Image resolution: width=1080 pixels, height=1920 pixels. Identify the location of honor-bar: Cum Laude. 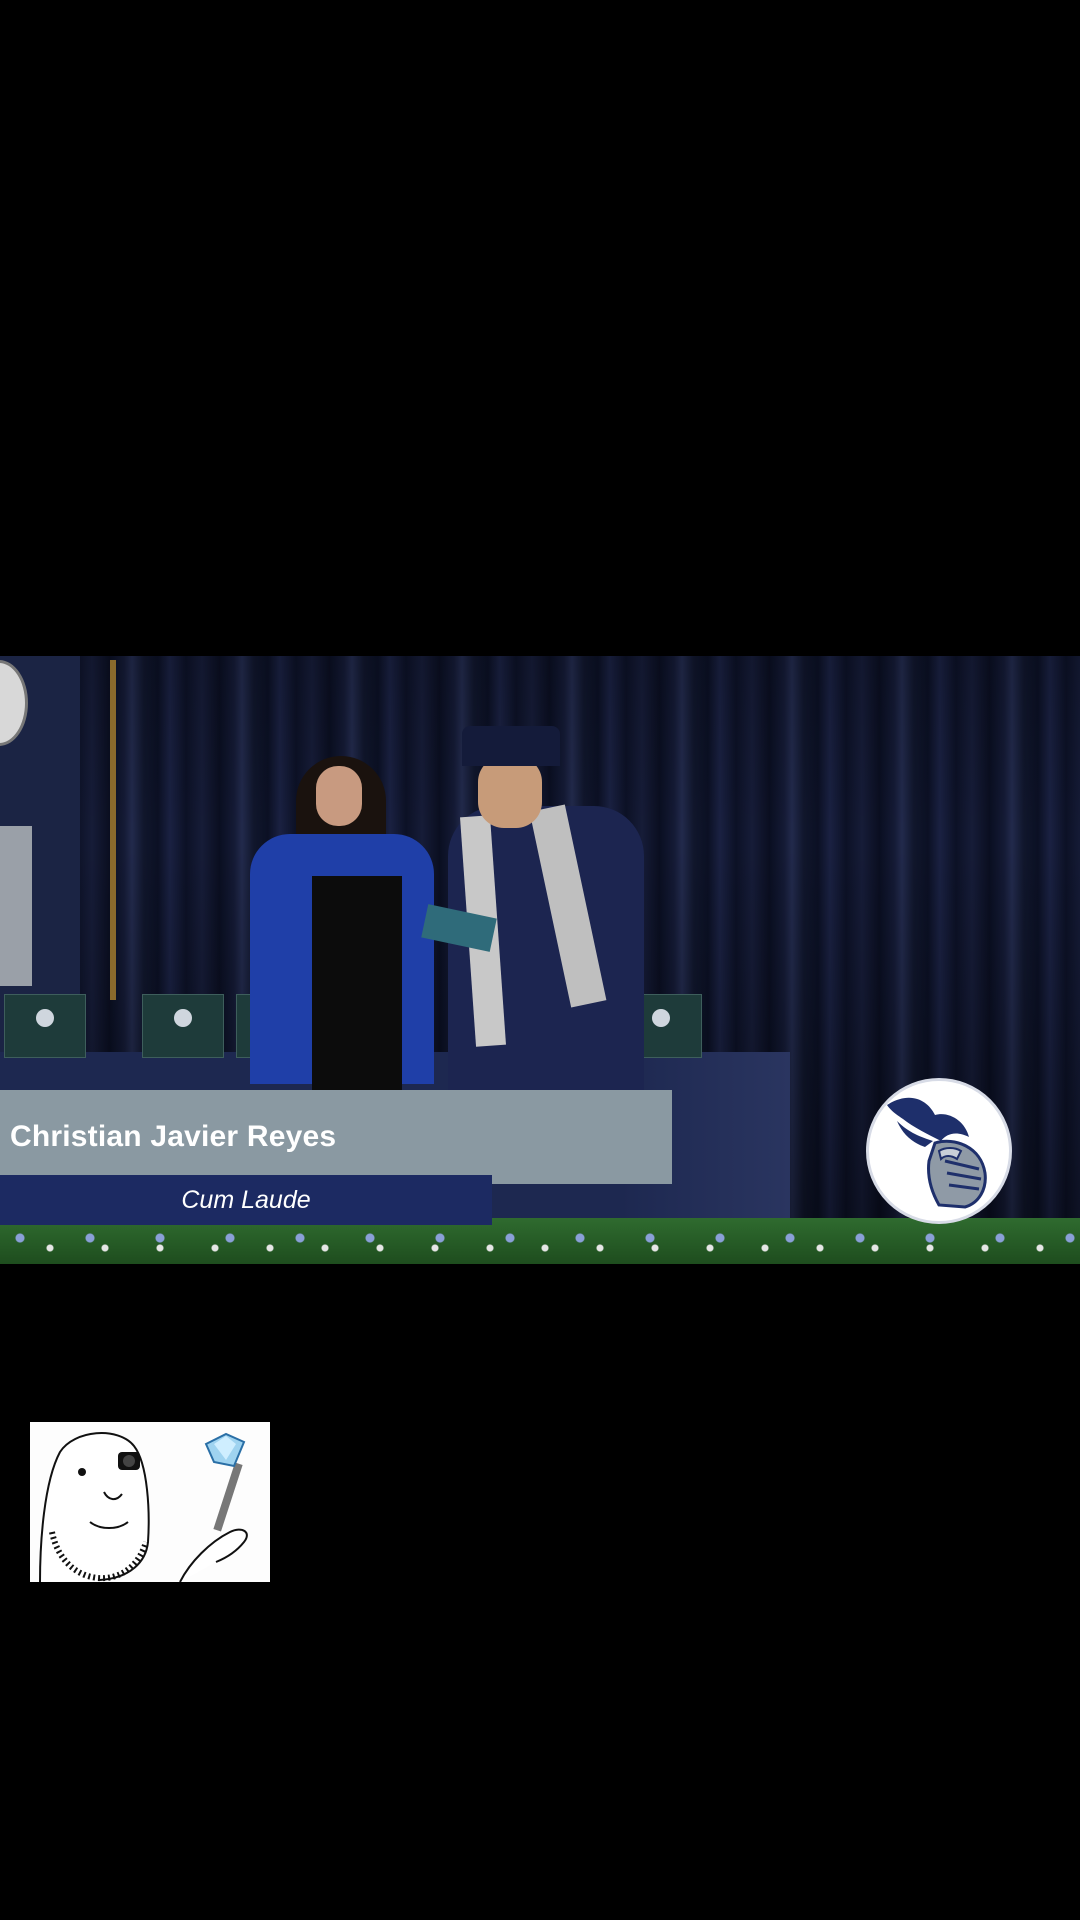
(246, 1200).